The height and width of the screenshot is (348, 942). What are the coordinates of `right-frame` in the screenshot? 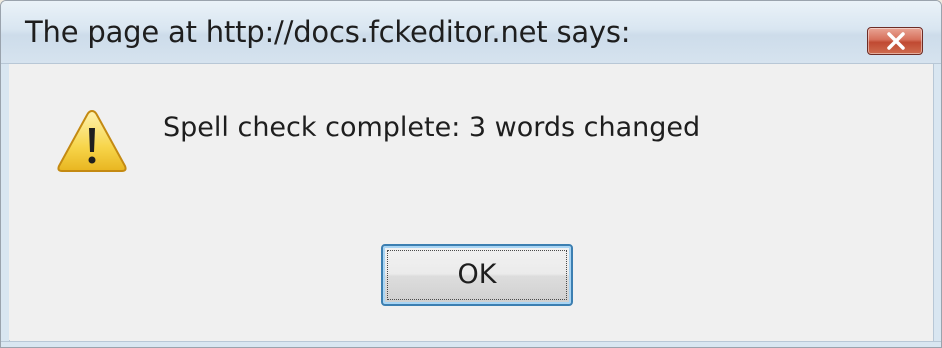 It's located at (937, 202).